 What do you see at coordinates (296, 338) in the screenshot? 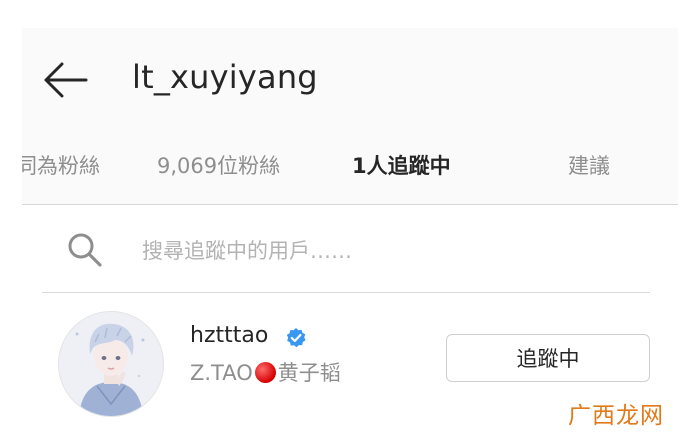
I see `verified-badge-icon` at bounding box center [296, 338].